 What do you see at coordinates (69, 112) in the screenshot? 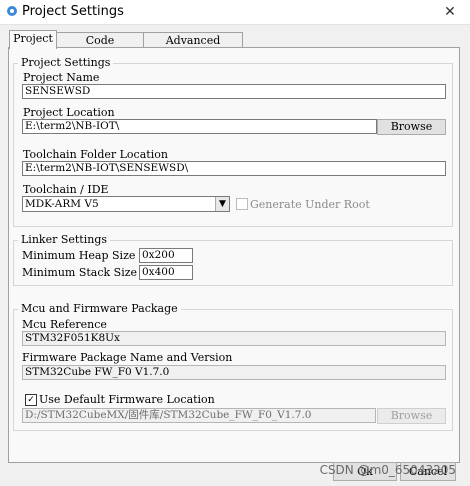
I see `project-location-label: Project Location` at bounding box center [69, 112].